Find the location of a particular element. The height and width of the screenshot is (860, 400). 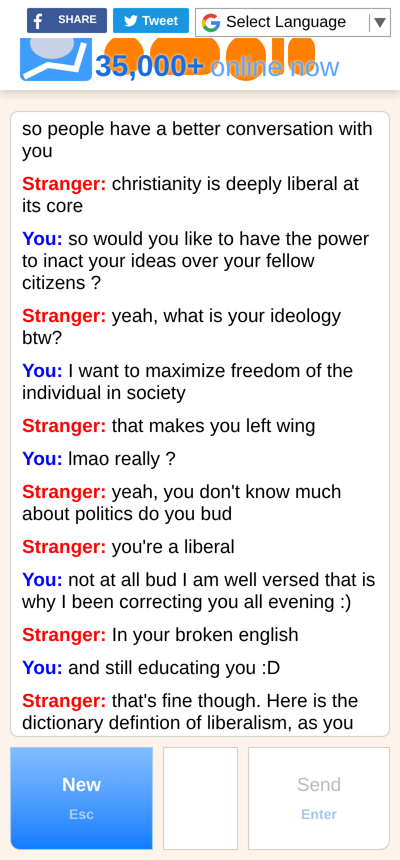

message-input is located at coordinates (200, 798).